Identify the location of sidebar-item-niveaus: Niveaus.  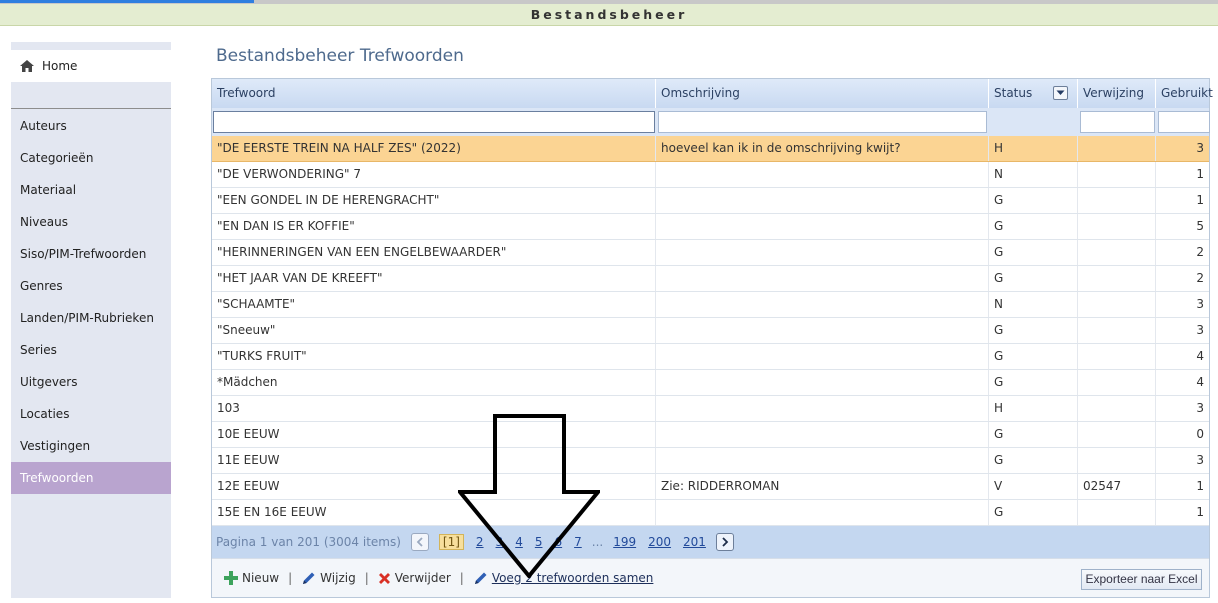
(91, 222).